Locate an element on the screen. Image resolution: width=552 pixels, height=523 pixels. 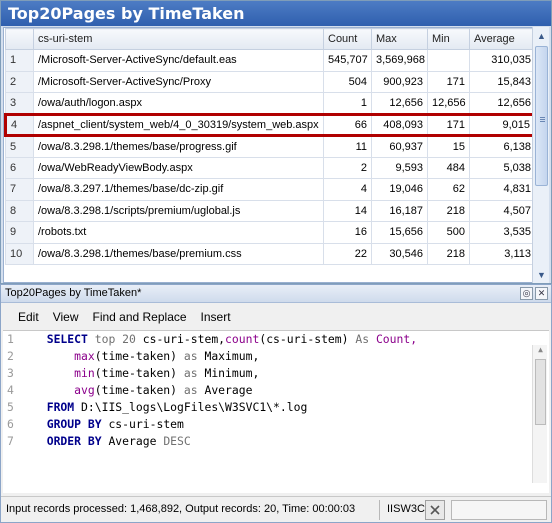
line-number: 1 is located at coordinates (10, 339).